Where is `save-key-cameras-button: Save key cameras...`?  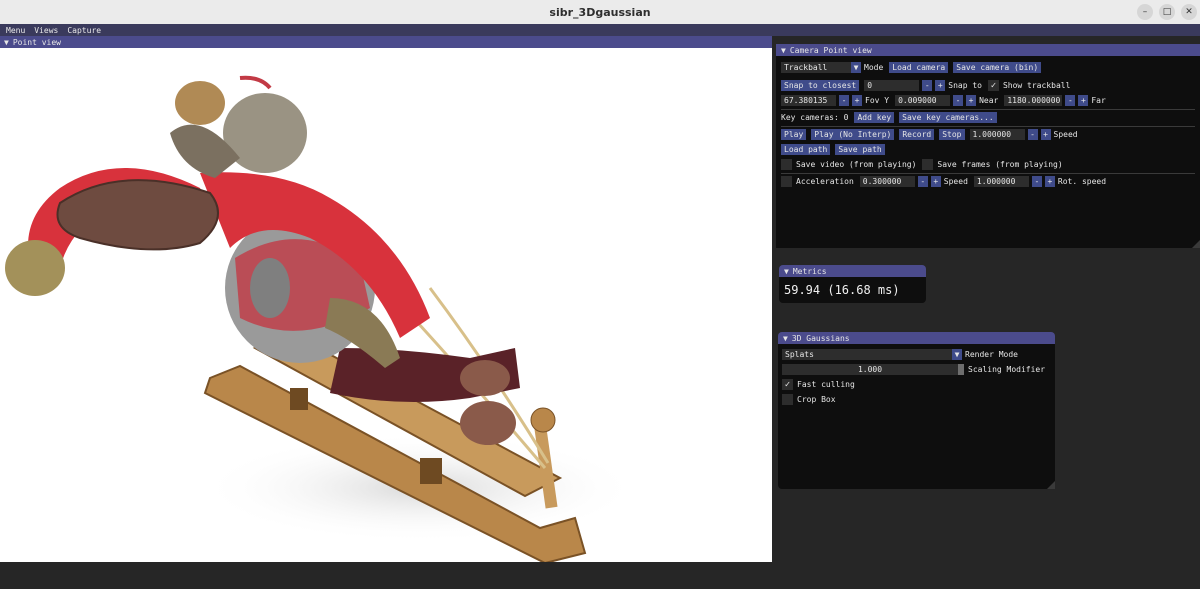 save-key-cameras-button: Save key cameras... is located at coordinates (948, 117).